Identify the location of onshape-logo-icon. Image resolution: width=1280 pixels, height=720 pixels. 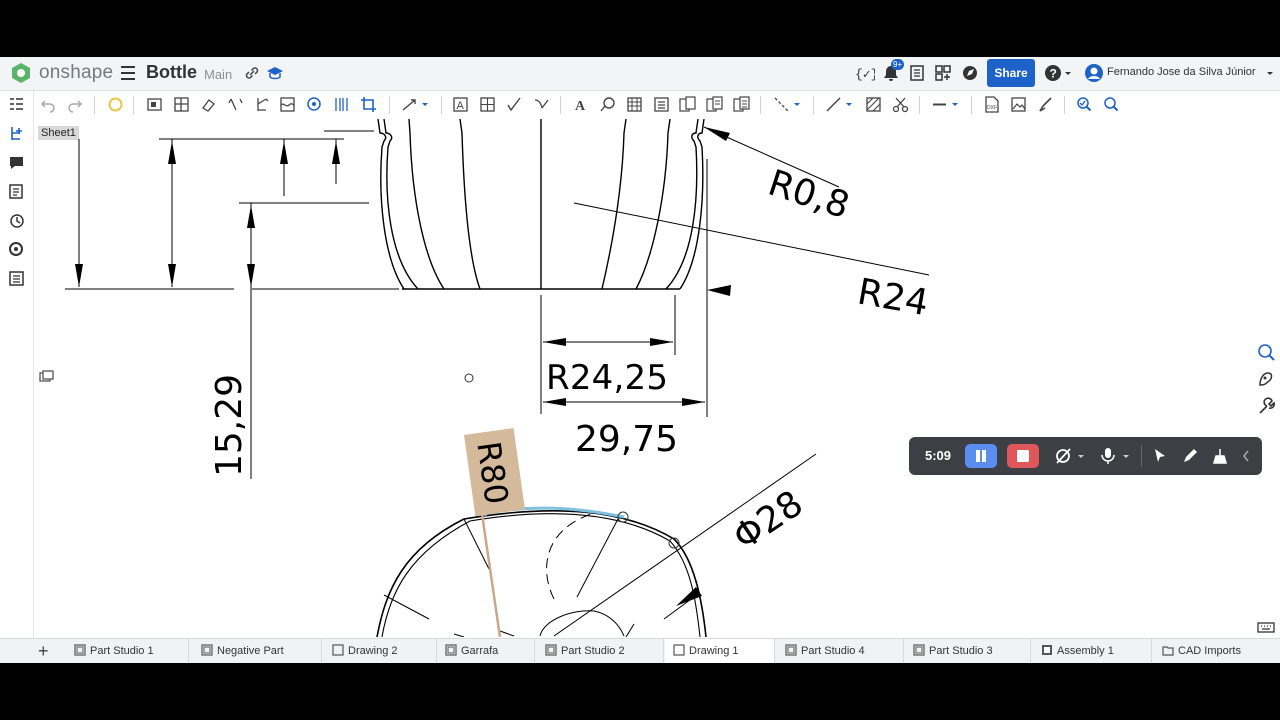
(21, 73).